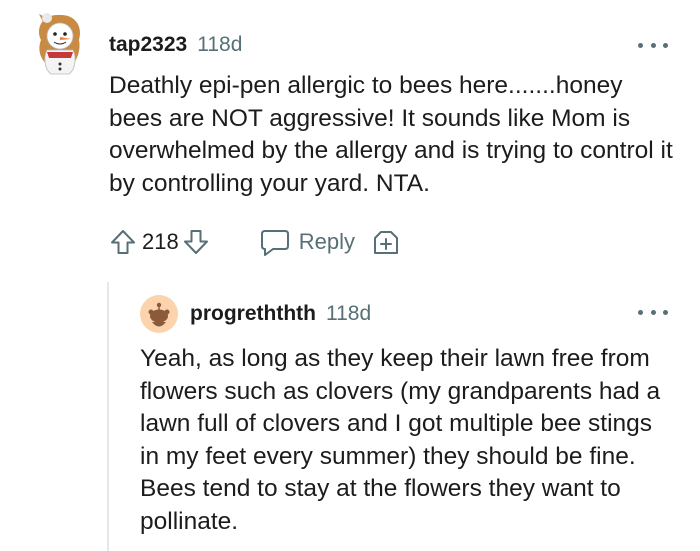  What do you see at coordinates (274, 243) in the screenshot?
I see `speech-bubble-icon` at bounding box center [274, 243].